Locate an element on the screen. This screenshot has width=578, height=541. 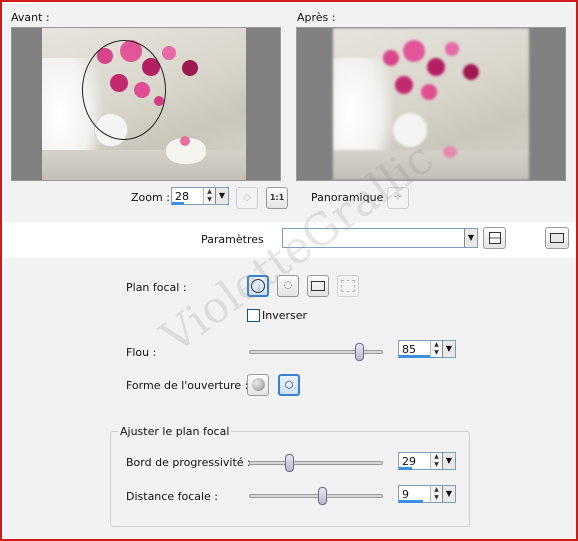
focal-distance-stepper: 9 ▲ ▼ ▼ is located at coordinates (427, 494).